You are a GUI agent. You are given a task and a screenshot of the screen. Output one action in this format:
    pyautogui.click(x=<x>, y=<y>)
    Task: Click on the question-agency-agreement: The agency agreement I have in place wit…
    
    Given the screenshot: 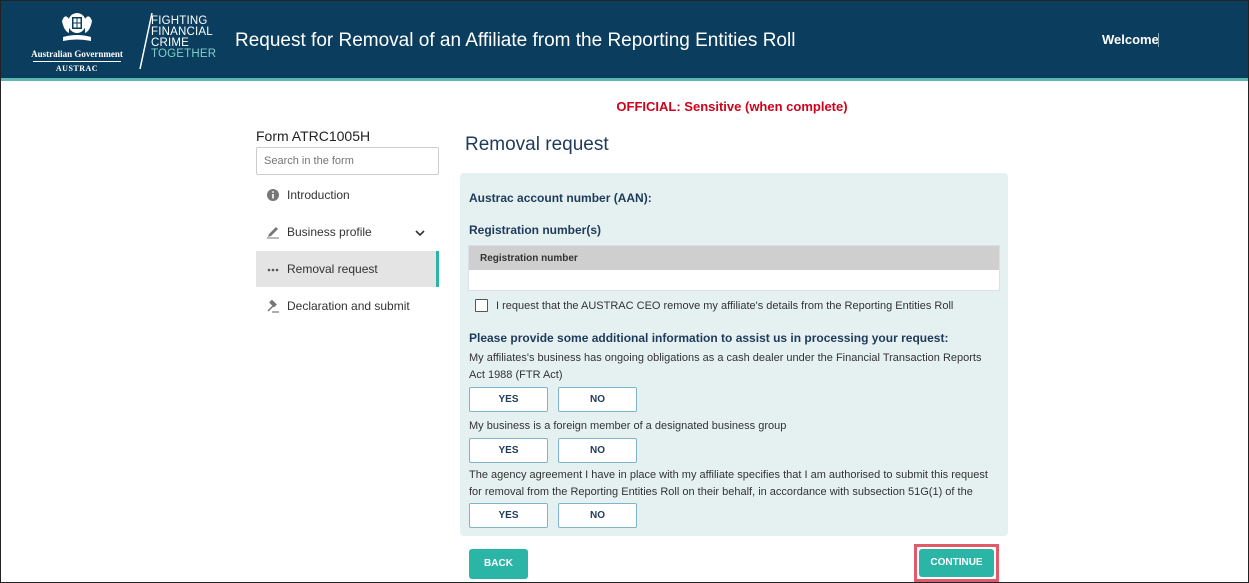 What is the action you would take?
    pyautogui.click(x=728, y=492)
    